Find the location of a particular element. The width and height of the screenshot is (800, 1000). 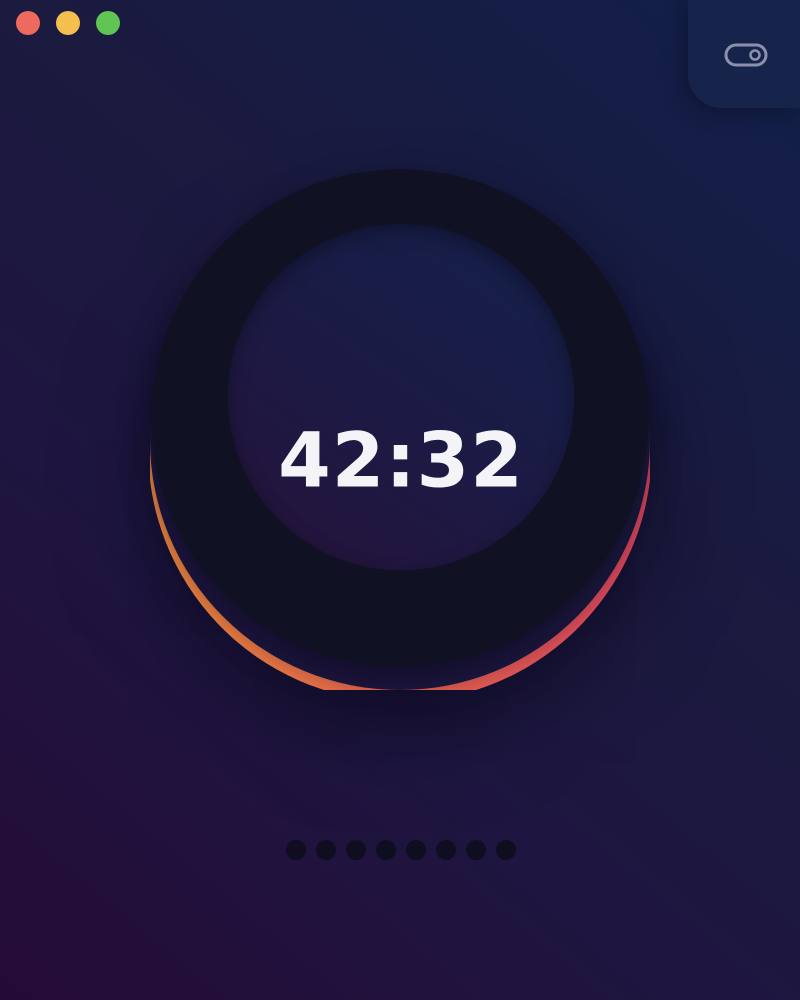

toggle-switch-icon is located at coordinates (746, 55).